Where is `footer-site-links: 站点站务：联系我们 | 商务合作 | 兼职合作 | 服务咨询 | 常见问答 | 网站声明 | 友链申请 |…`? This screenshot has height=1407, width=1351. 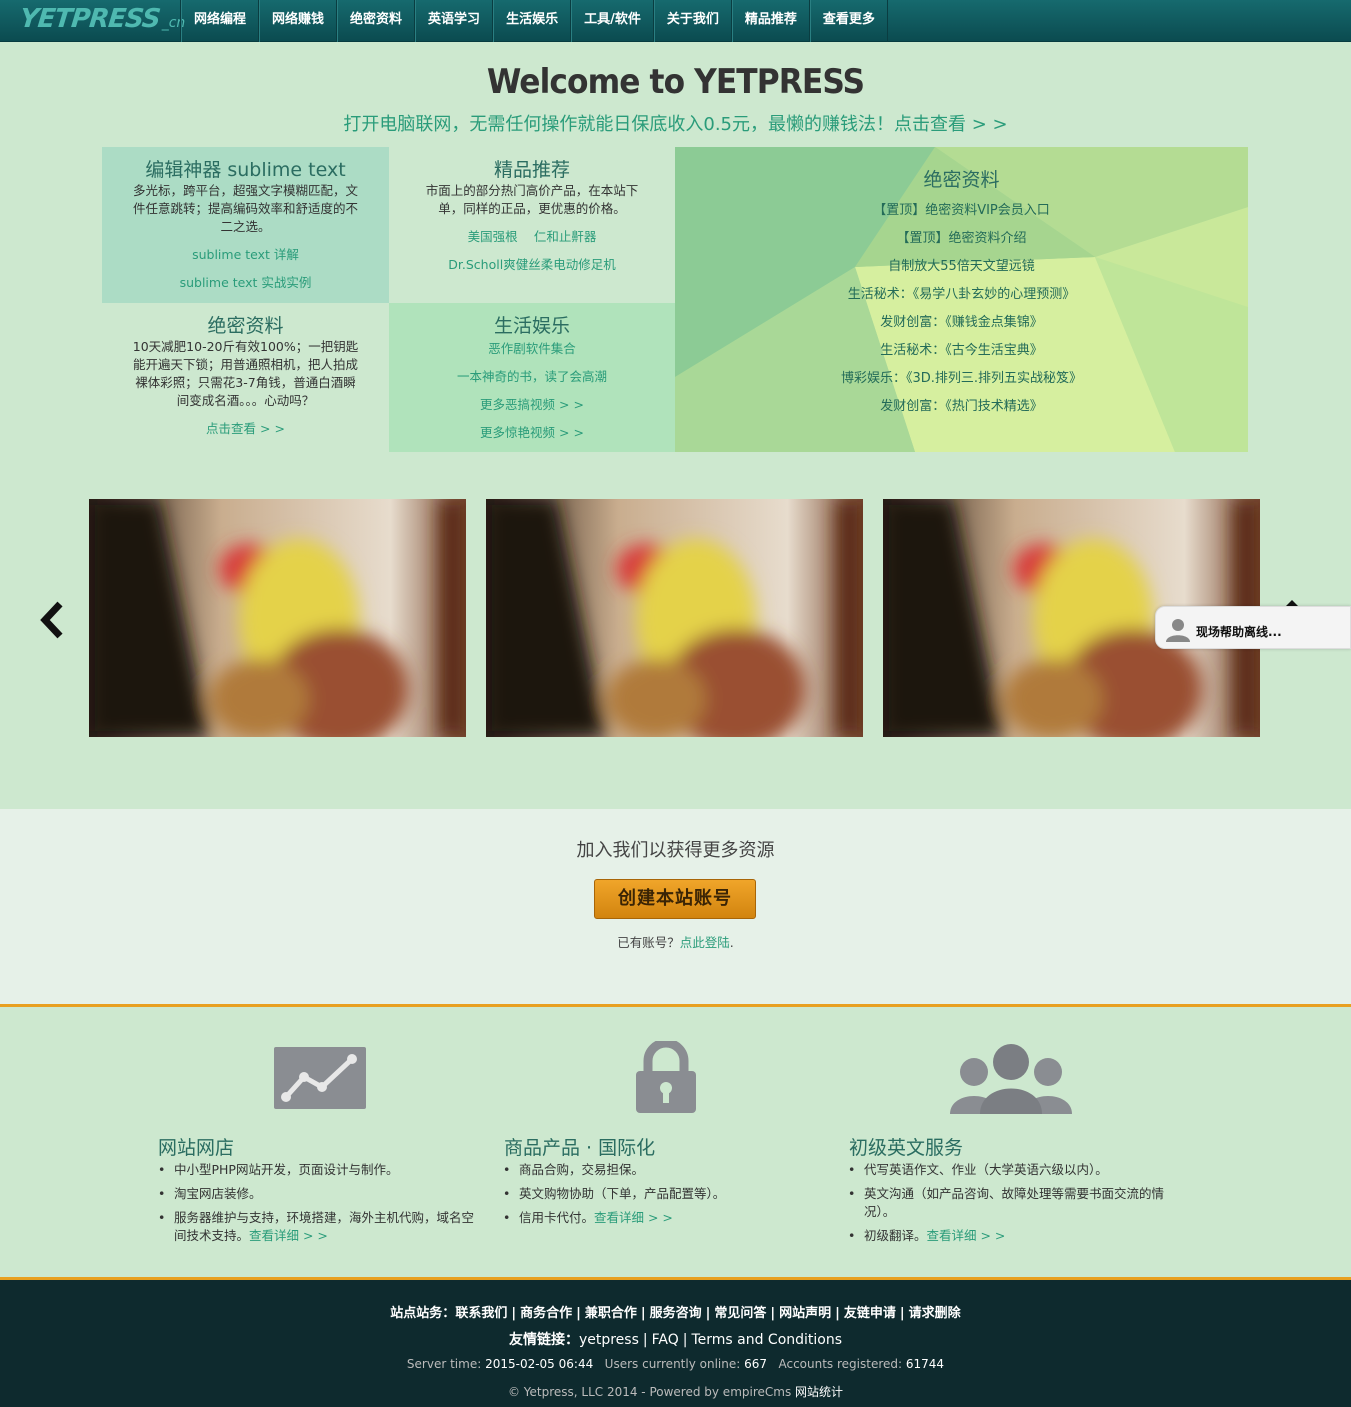 footer-site-links: 站点站务：联系我们 | 商务合作 | 兼职合作 | 服务咨询 | 常见问答 | 网站声明 | 友链申请 |… is located at coordinates (675, 1313).